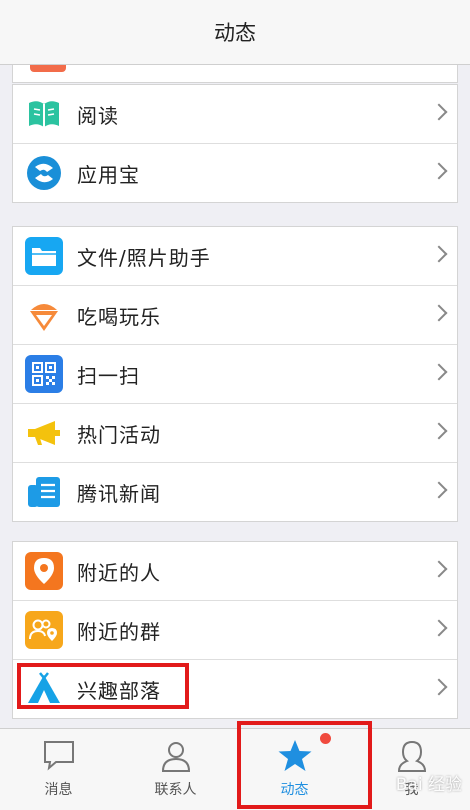  What do you see at coordinates (108, 375) in the screenshot?
I see `row-label: 扫一扫` at bounding box center [108, 375].